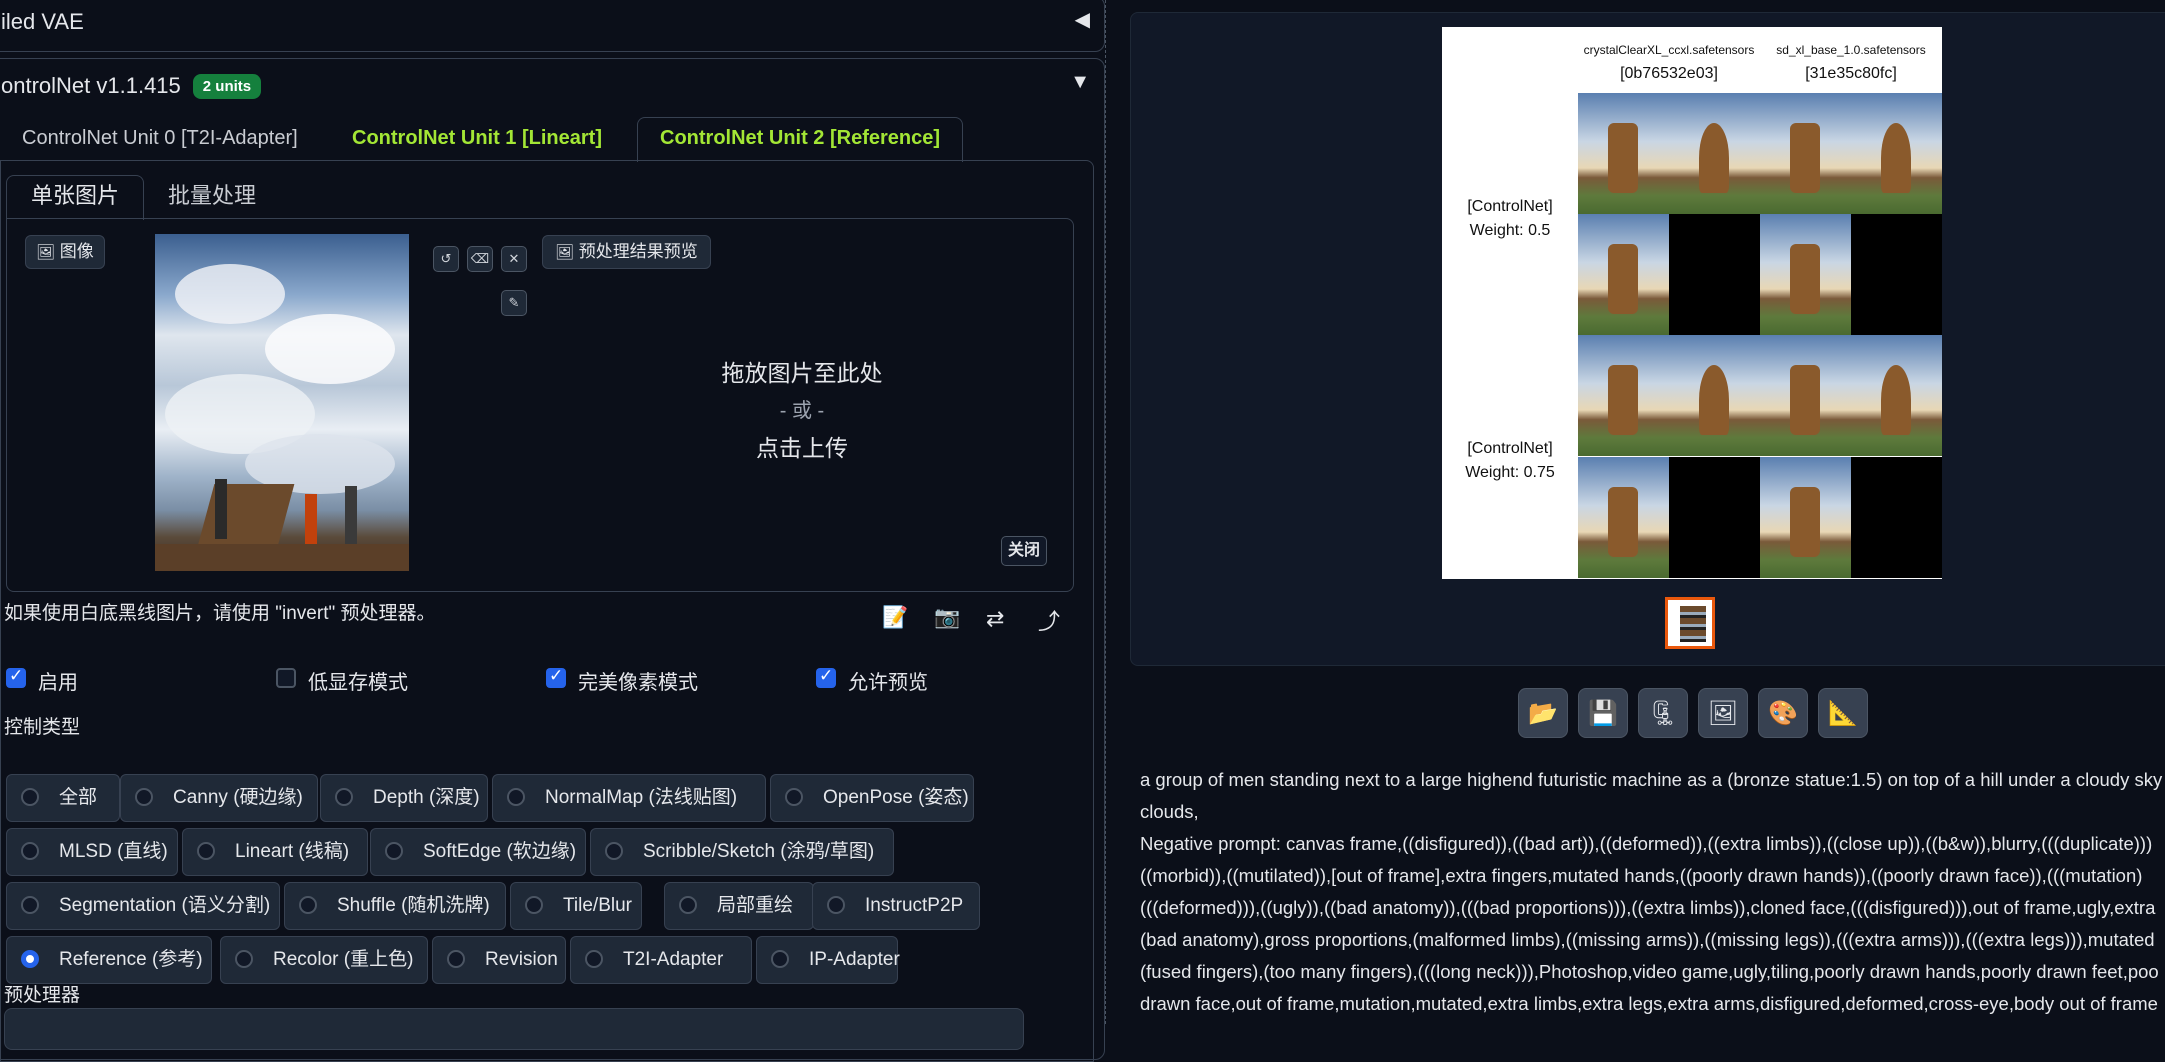 This screenshot has width=2165, height=1062. What do you see at coordinates (1510, 230) in the screenshot?
I see `row-header-1-line2: Weight: 0.5` at bounding box center [1510, 230].